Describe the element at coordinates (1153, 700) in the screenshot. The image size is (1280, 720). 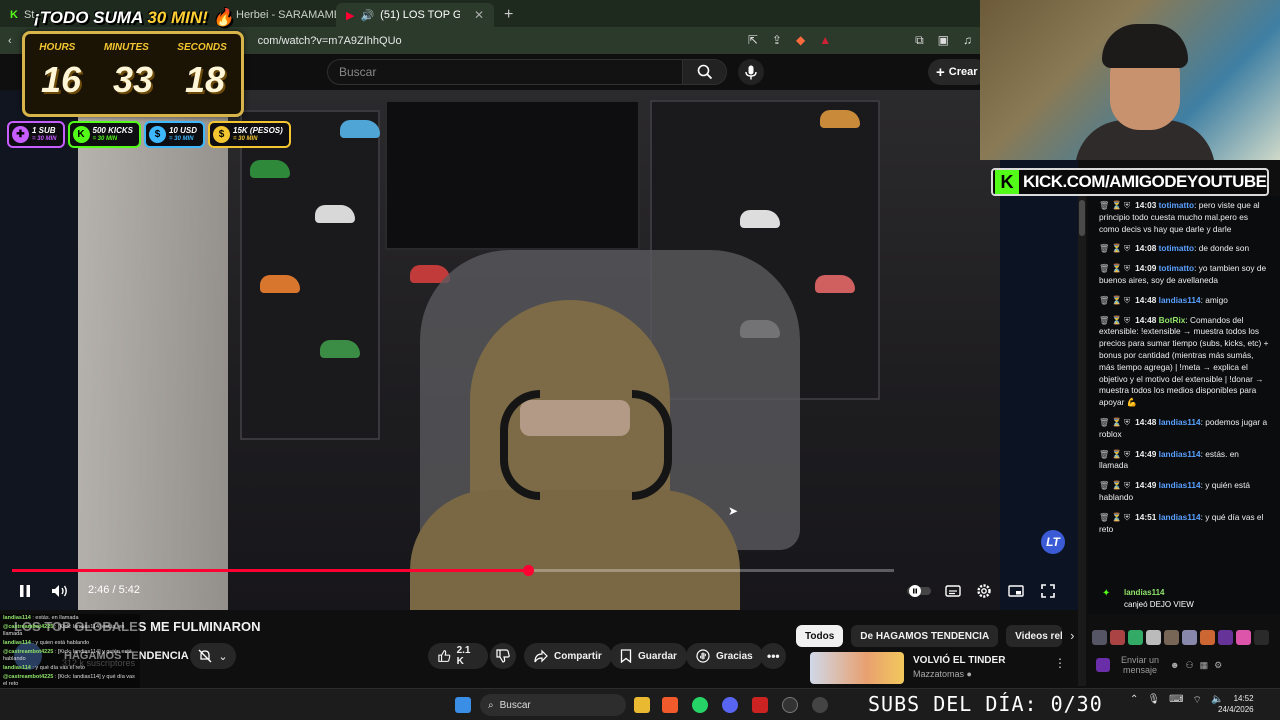
I see `tray-mic-icon: 🎙` at that location.